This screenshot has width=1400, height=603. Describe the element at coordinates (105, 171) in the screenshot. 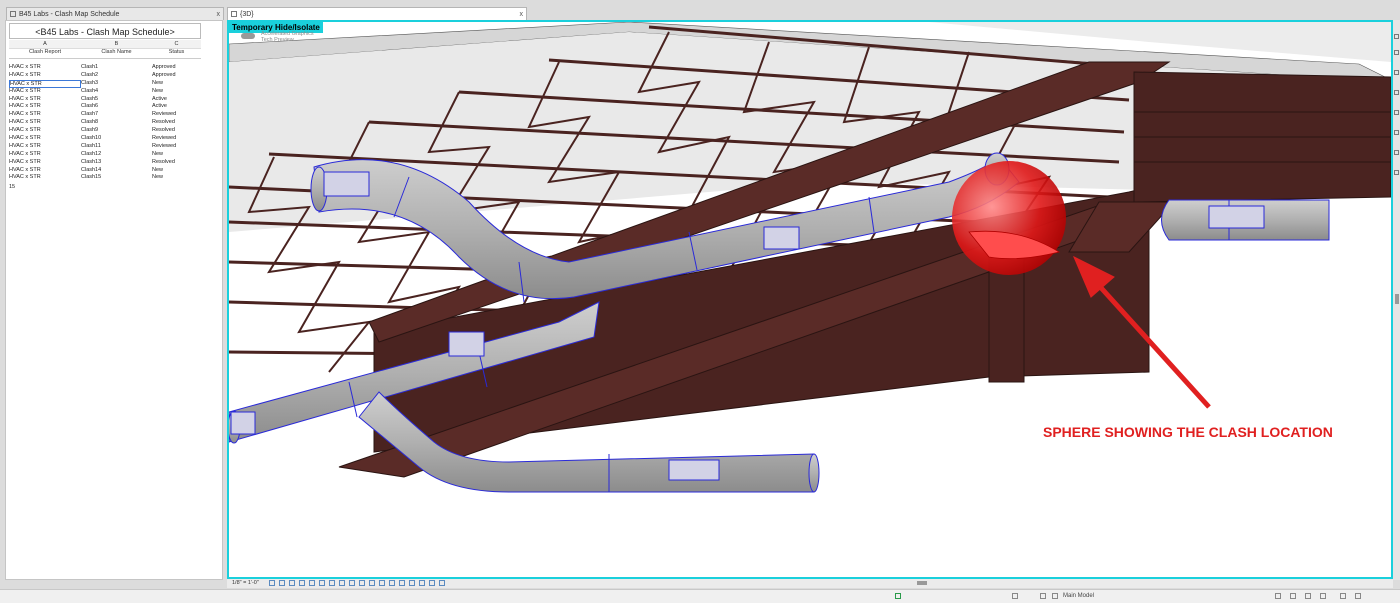

I see `table-row: HVAC x STR Clash14 New` at that location.